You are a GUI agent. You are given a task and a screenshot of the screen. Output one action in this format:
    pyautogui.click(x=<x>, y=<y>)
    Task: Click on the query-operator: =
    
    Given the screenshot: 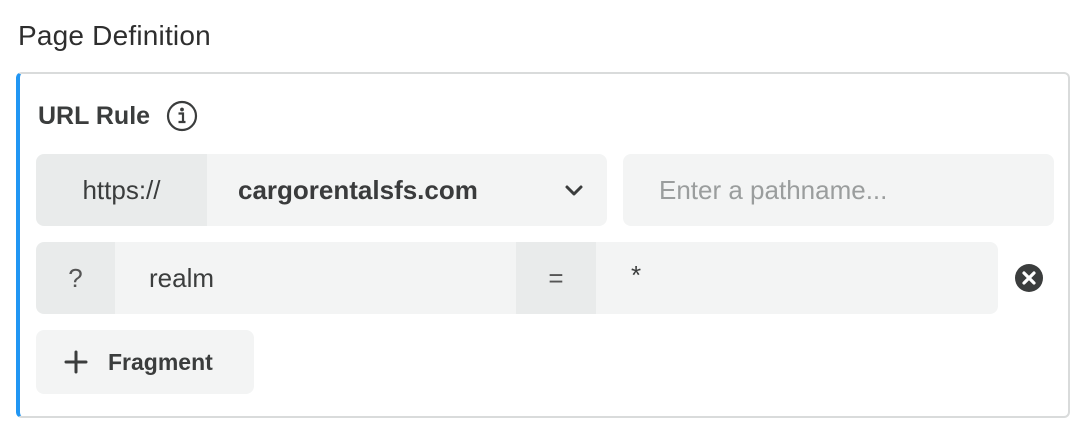 What is the action you would take?
    pyautogui.click(x=556, y=278)
    